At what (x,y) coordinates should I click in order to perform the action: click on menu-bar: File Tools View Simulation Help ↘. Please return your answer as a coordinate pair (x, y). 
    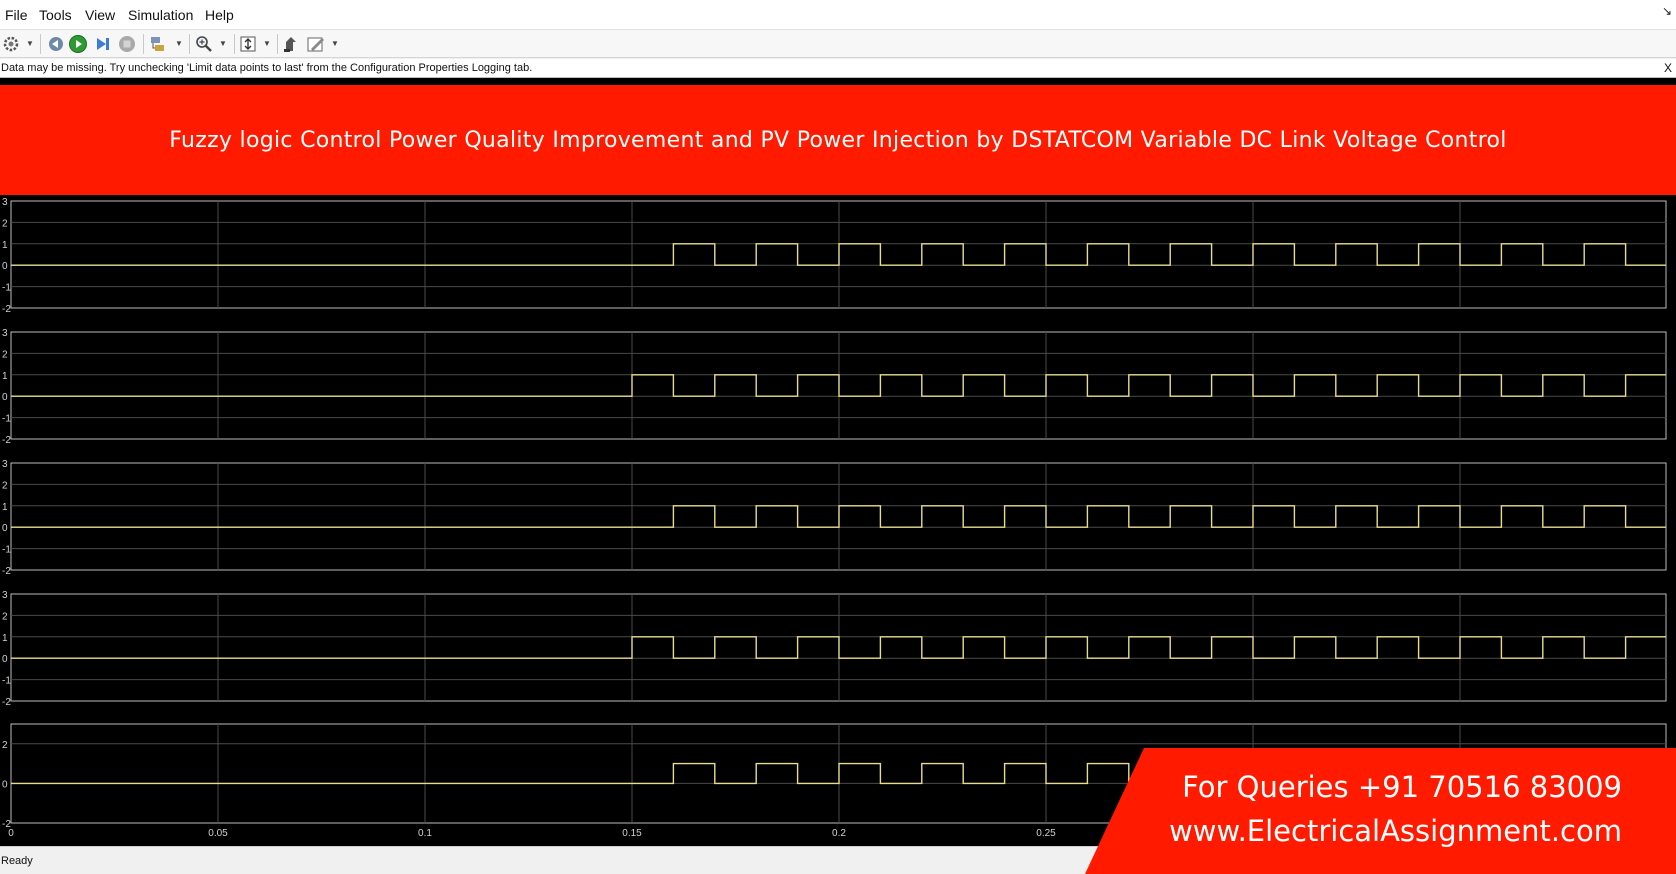
    Looking at the image, I should click on (838, 15).